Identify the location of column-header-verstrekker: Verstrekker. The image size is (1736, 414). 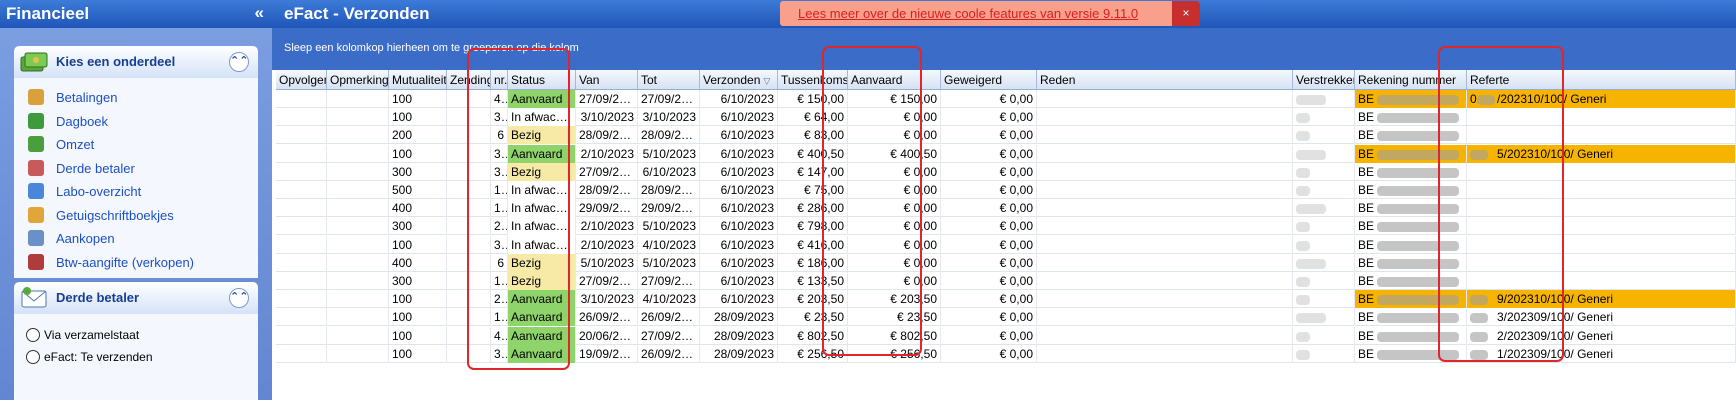
(1324, 79).